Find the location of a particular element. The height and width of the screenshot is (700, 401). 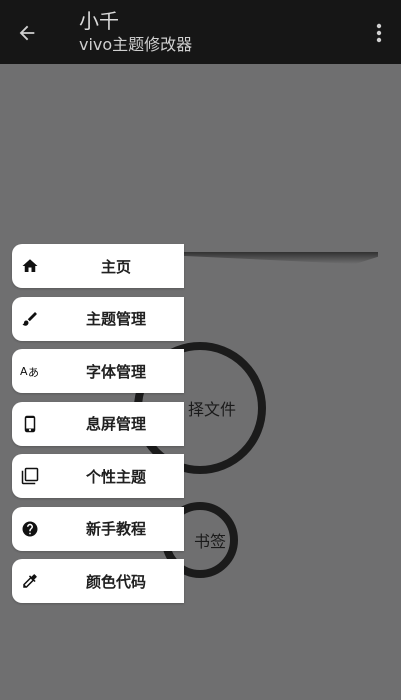

menu-item-personal-theme: 个性主题 is located at coordinates (98, 476).